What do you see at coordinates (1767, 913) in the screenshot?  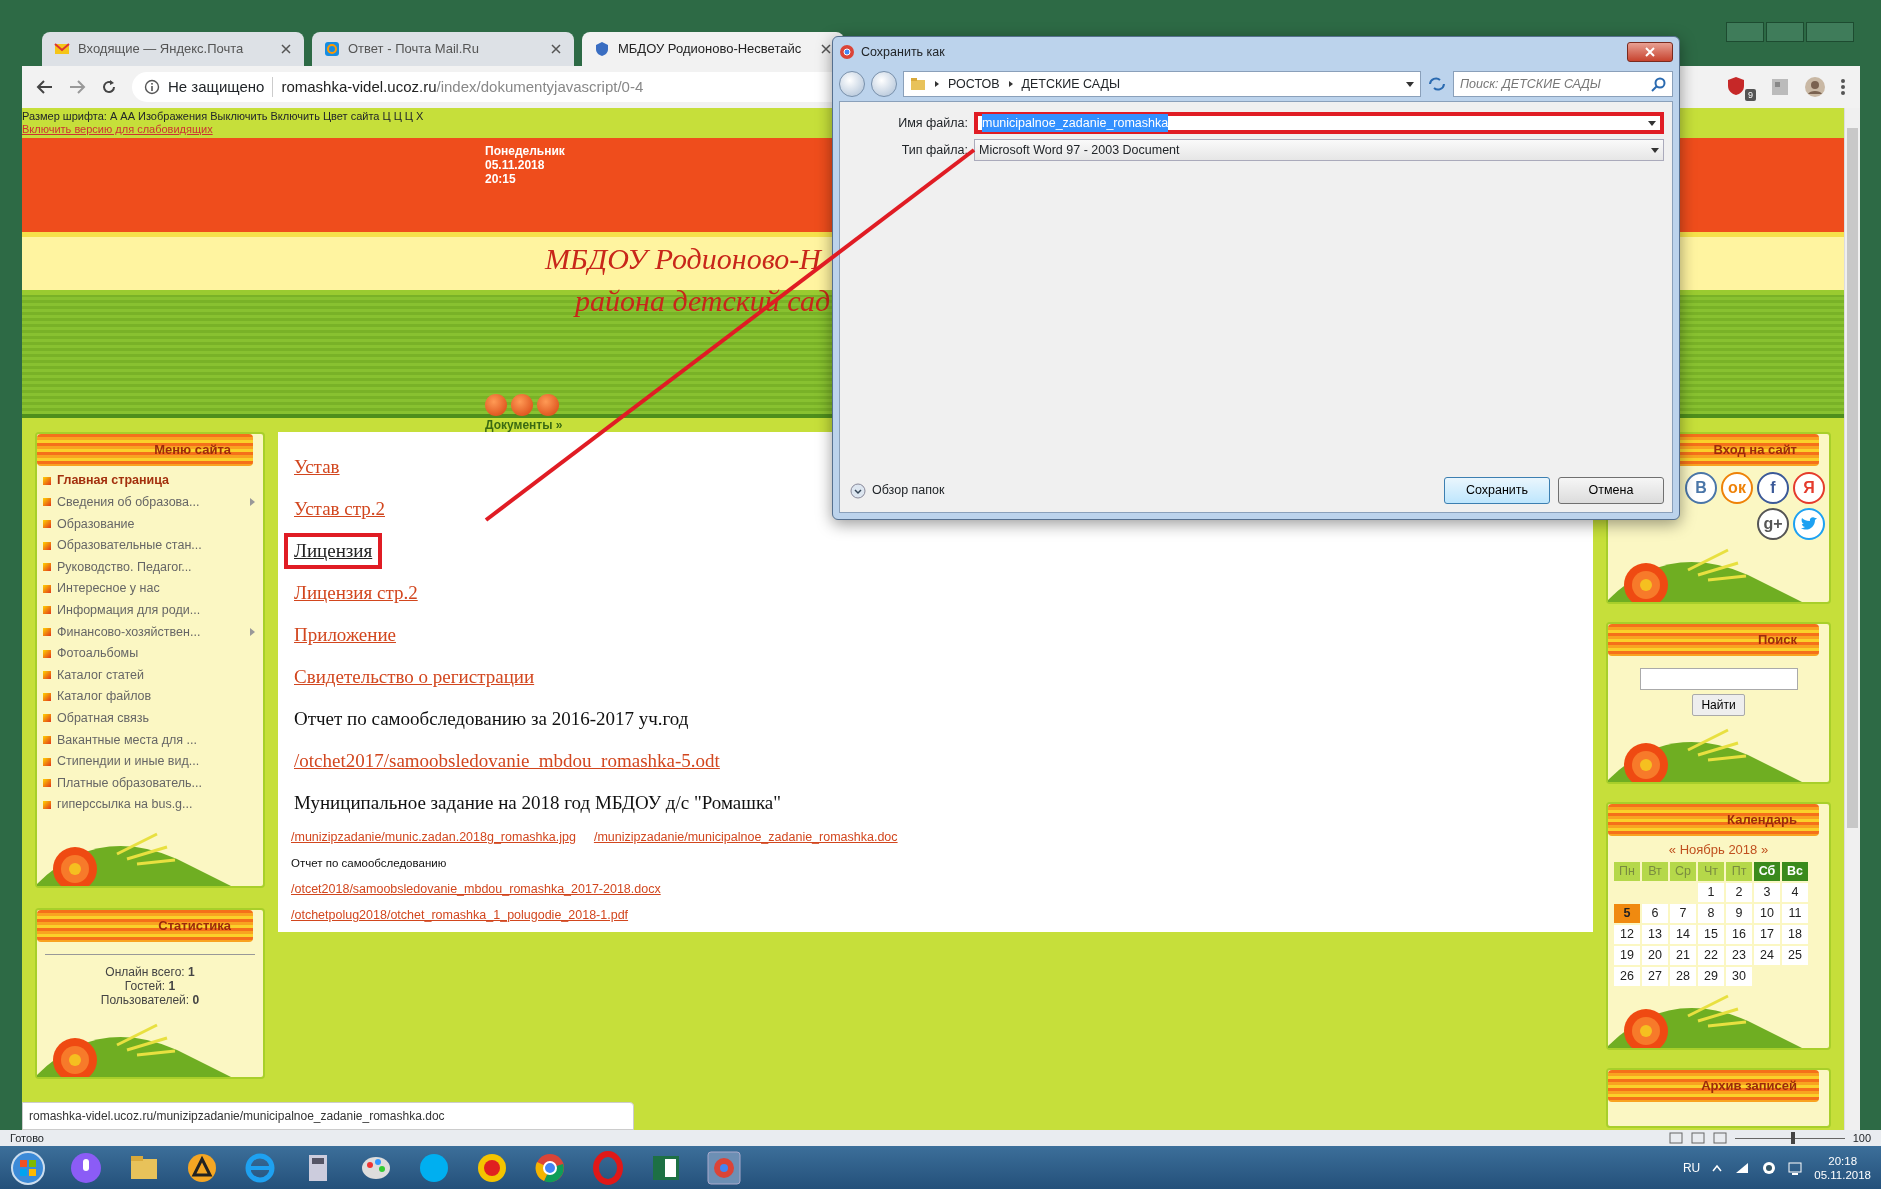 I see `calendar-day: 10` at bounding box center [1767, 913].